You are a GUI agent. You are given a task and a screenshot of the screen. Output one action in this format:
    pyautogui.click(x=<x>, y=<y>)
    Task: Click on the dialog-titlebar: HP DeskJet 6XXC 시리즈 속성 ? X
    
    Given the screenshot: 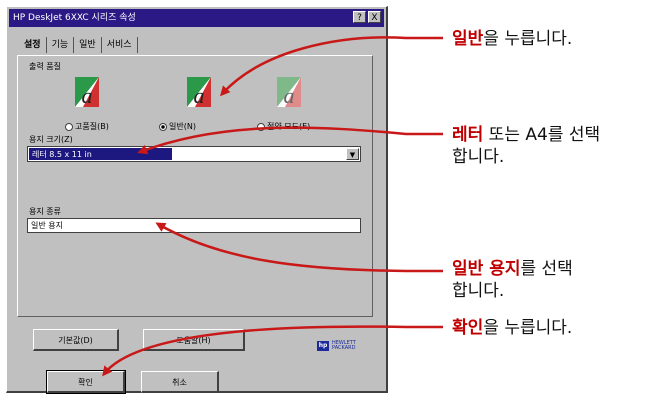 What is the action you would take?
    pyautogui.click(x=196, y=18)
    